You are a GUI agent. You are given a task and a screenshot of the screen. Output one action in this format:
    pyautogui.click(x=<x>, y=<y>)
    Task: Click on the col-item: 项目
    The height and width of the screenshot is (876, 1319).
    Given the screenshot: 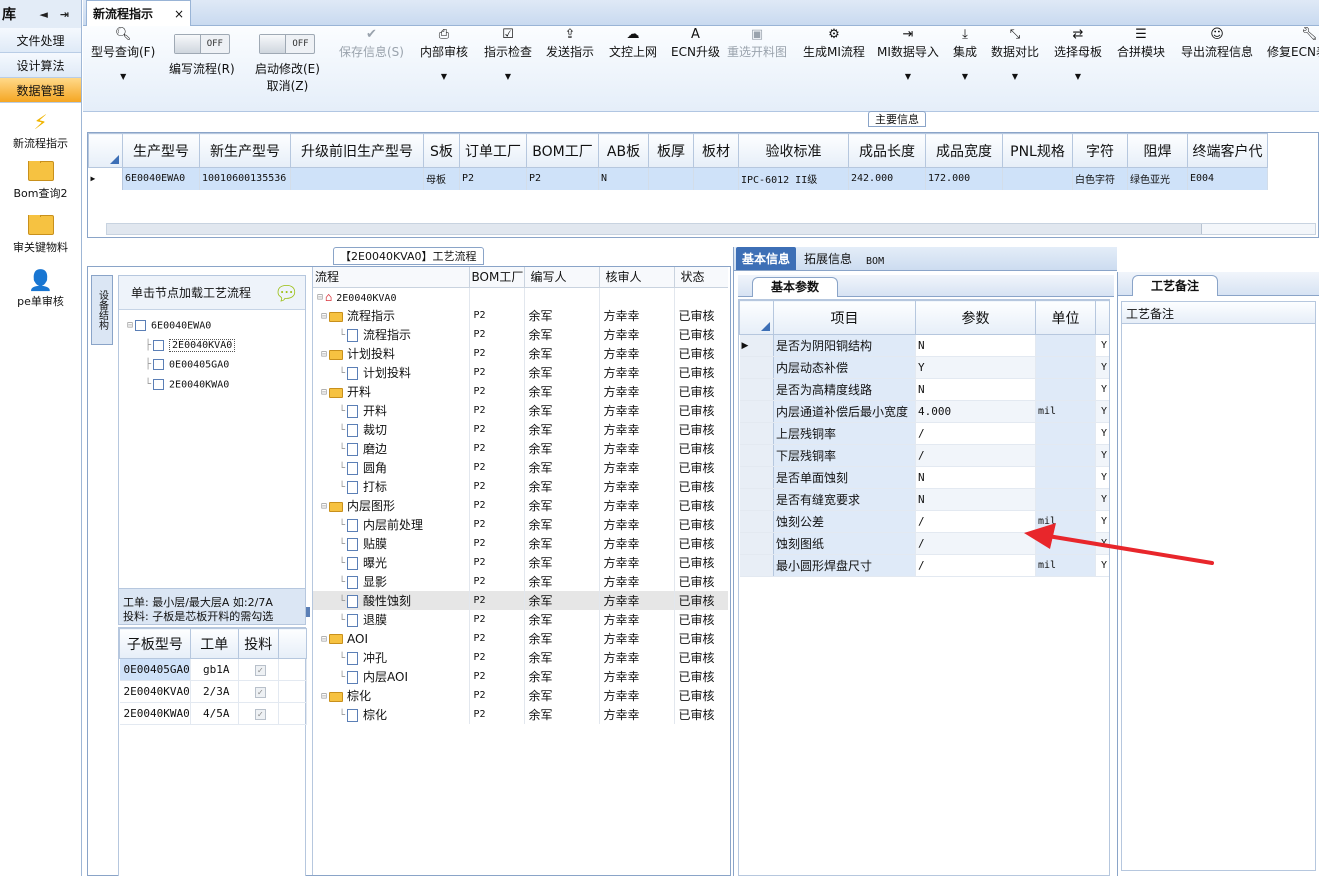 What is the action you would take?
    pyautogui.click(x=844, y=317)
    